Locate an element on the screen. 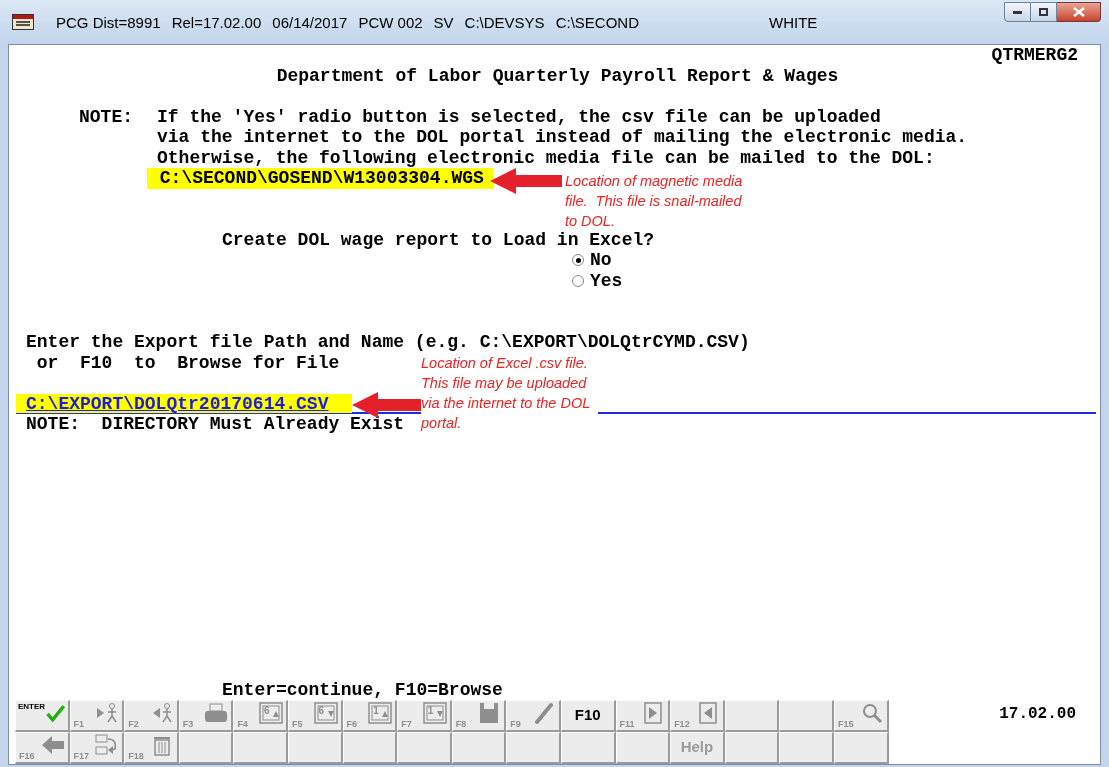 This screenshot has width=1109, height=767. enter-key: ENTER is located at coordinates (42, 716).